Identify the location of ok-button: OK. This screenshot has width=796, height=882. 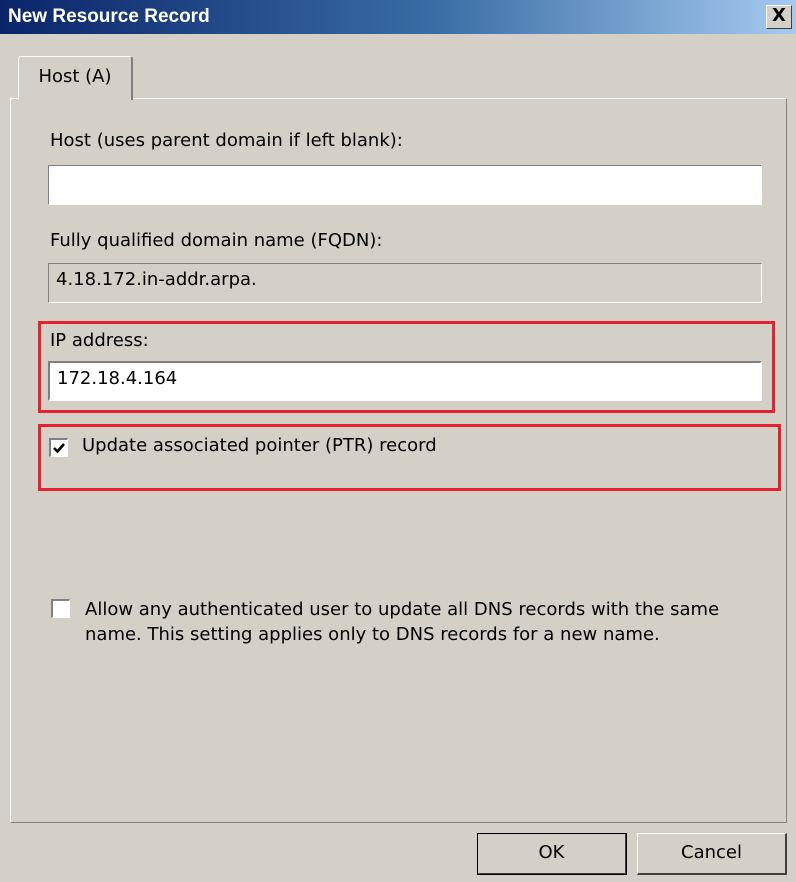
(552, 854).